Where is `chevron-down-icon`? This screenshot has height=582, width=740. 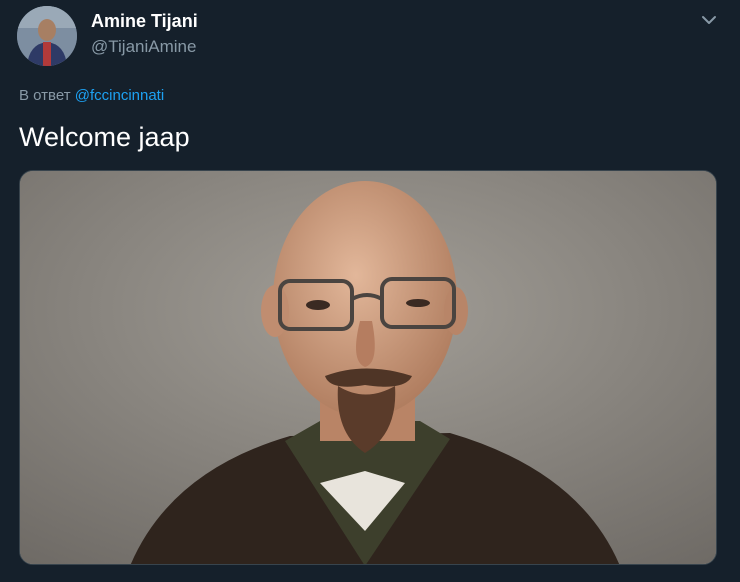
chevron-down-icon is located at coordinates (709, 20).